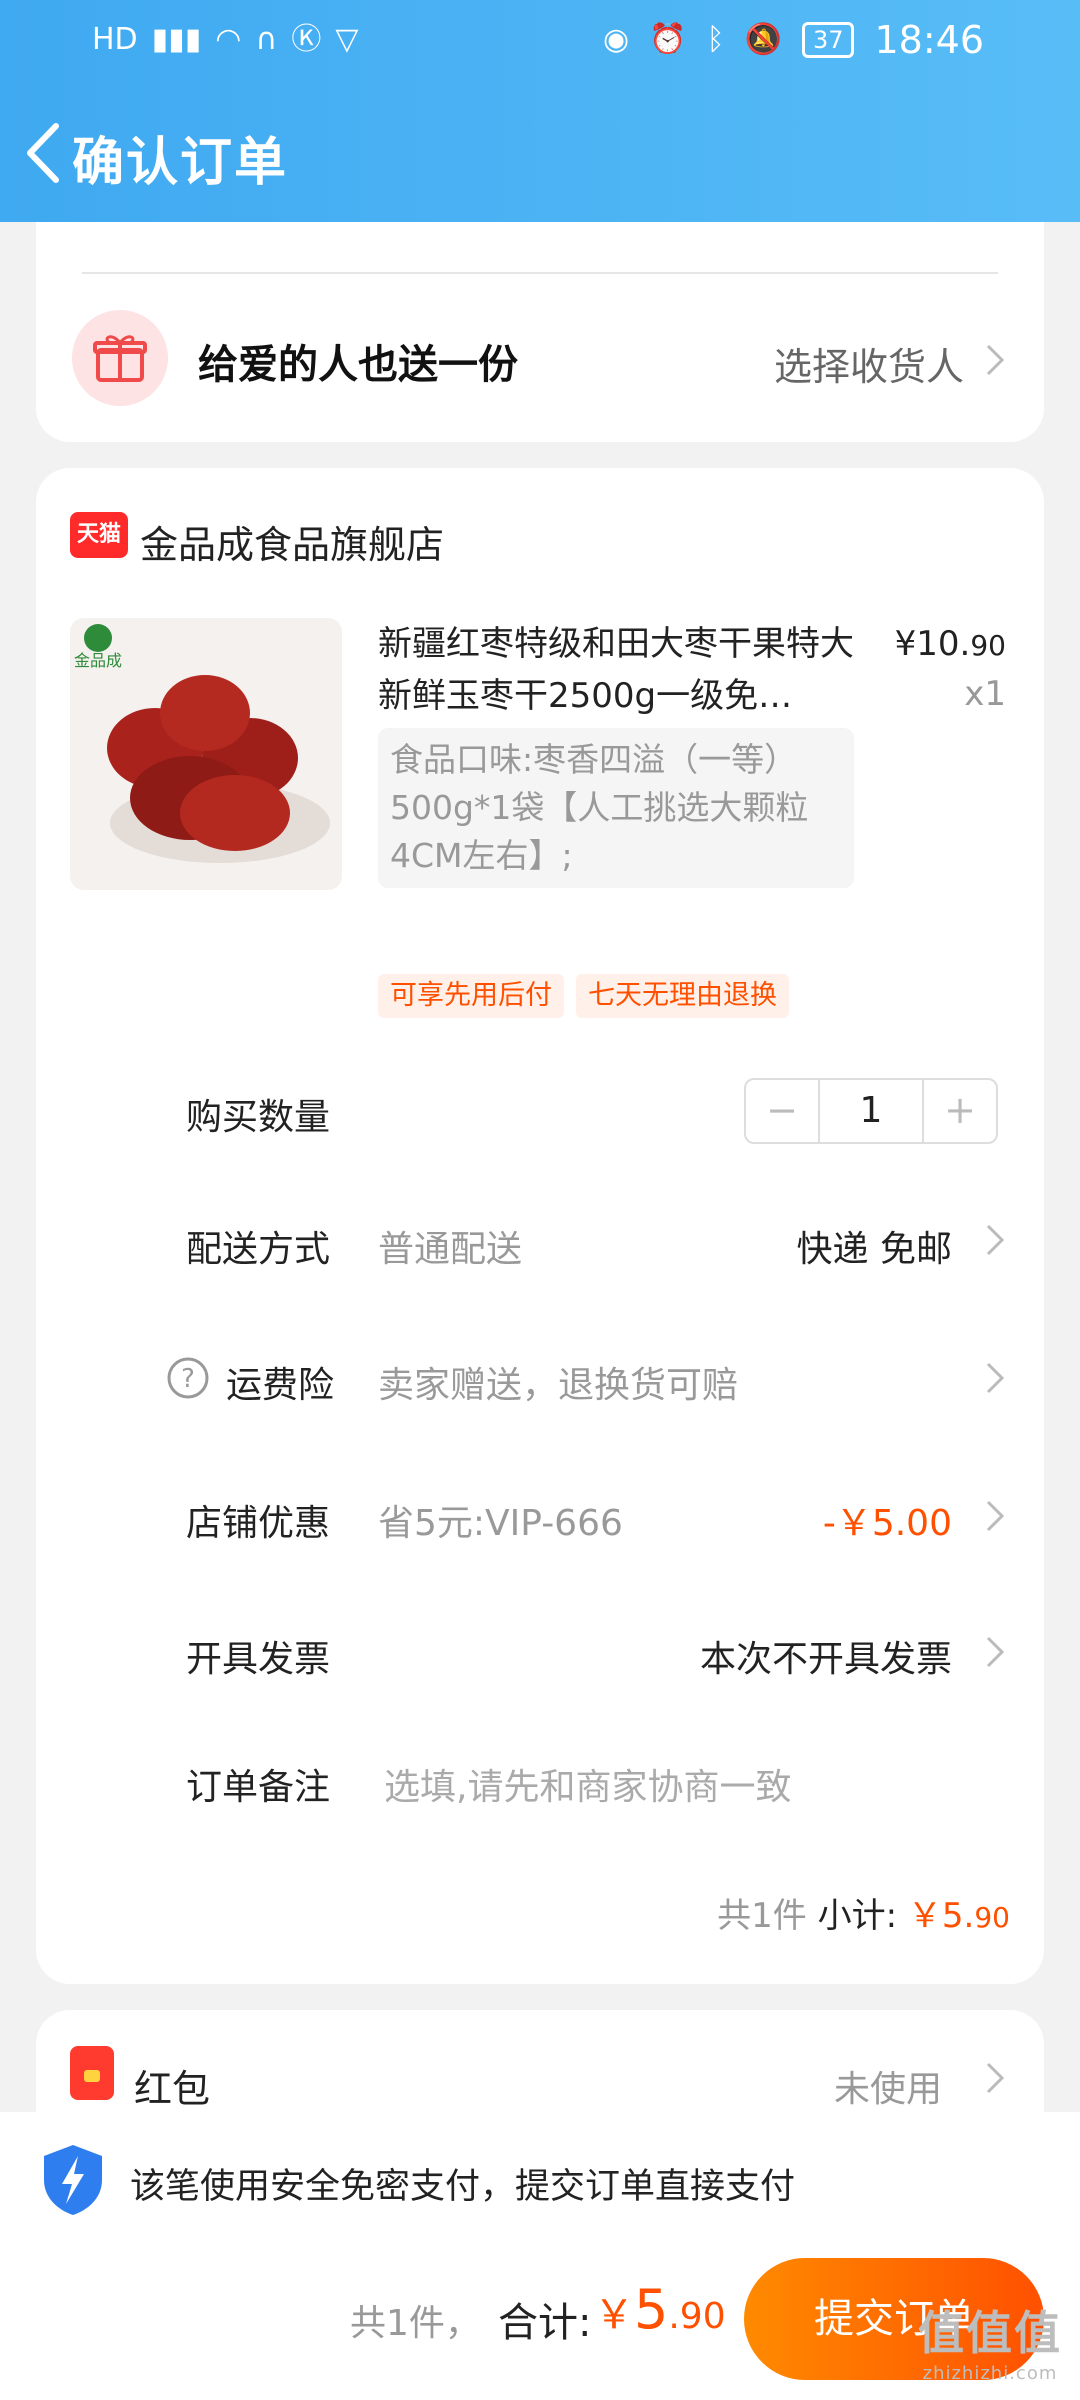  What do you see at coordinates (258, 1787) in the screenshot?
I see `note-label: 订单备注` at bounding box center [258, 1787].